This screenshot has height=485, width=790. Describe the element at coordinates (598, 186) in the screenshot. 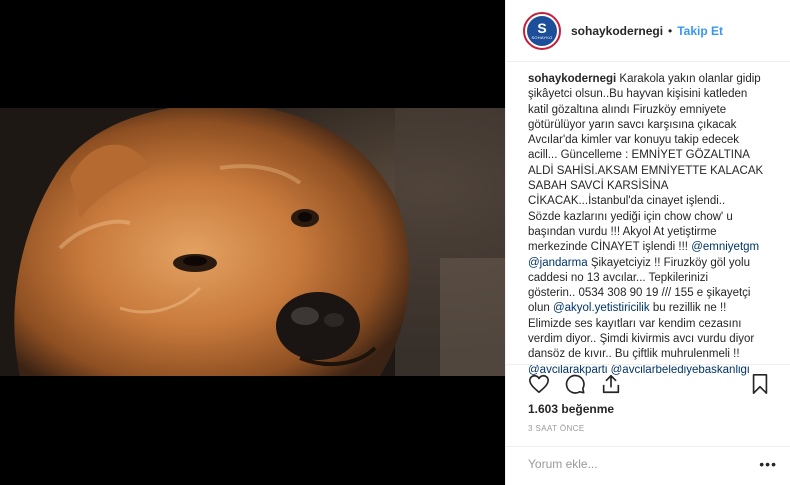

I see `caption-line: SABAH SAVCİ KARSİSİNA` at that location.